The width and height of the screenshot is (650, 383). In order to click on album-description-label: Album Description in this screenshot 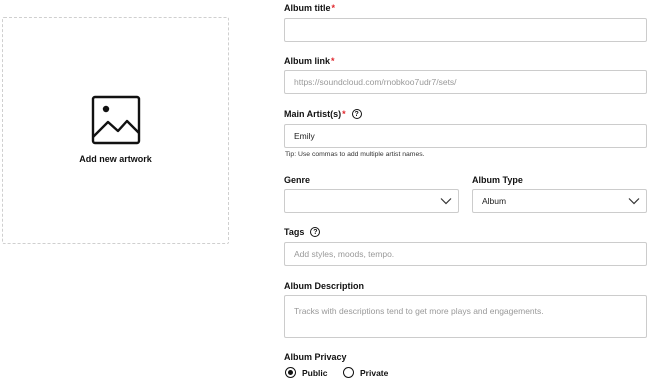, I will do `click(324, 286)`.